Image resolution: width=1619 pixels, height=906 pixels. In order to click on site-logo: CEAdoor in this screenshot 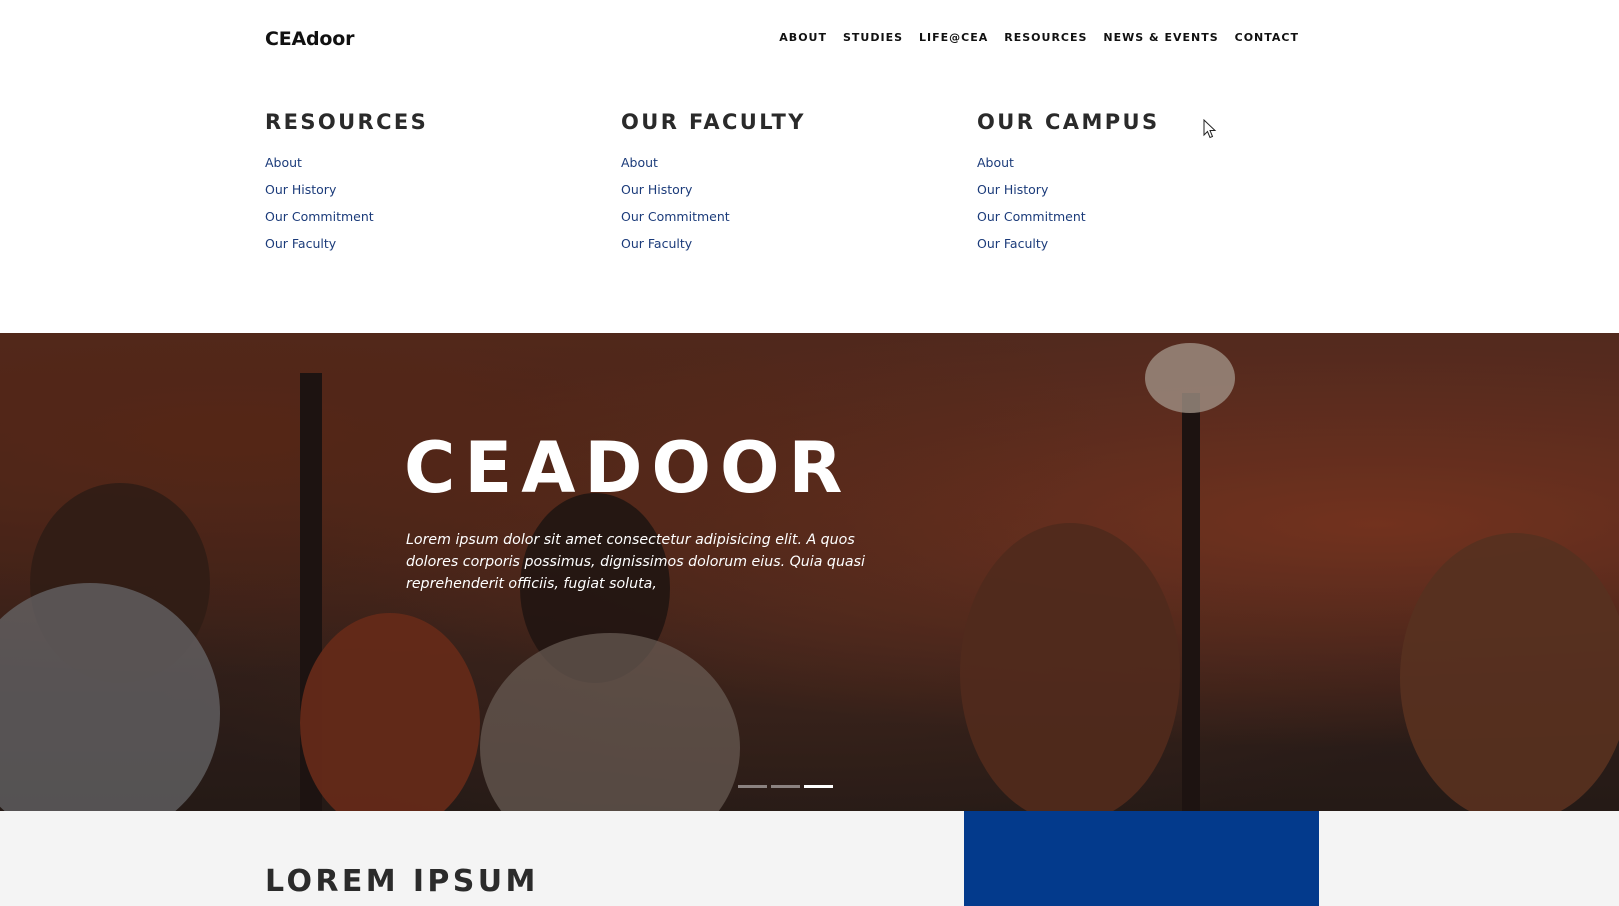, I will do `click(310, 39)`.